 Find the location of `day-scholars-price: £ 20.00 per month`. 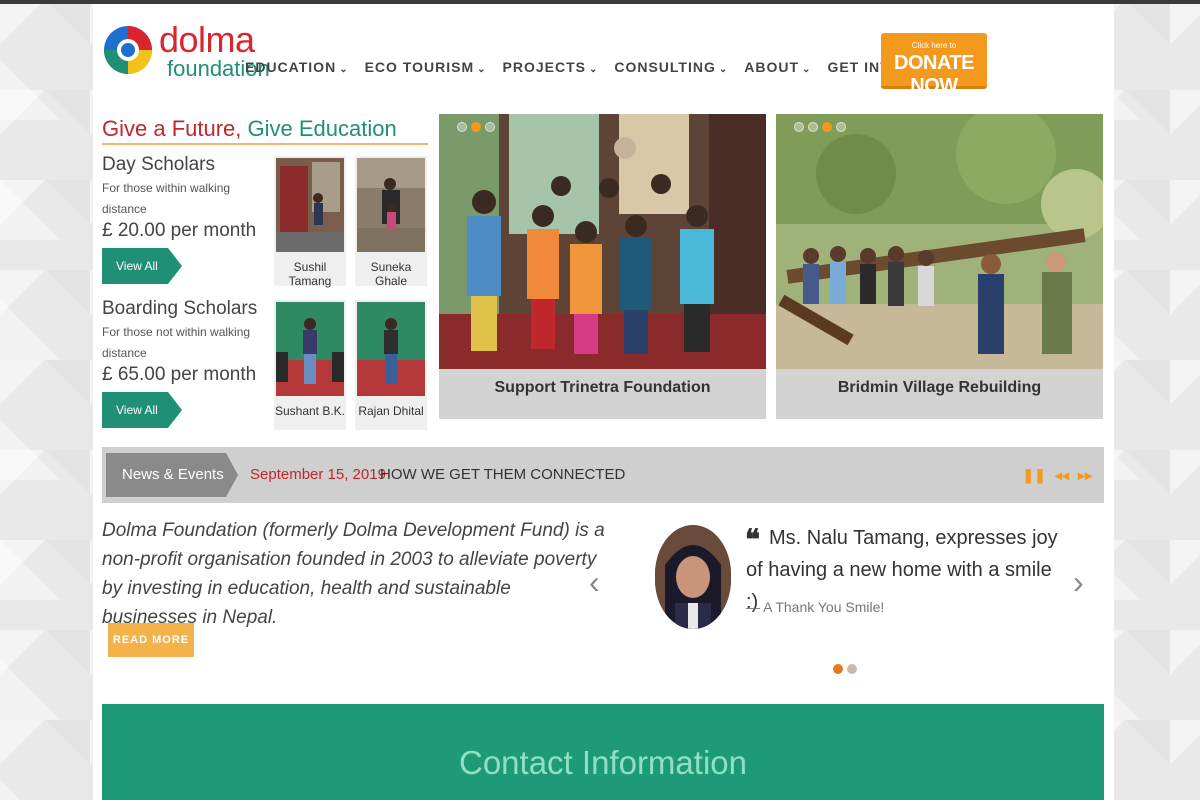

day-scholars-price: £ 20.00 per month is located at coordinates (179, 230).